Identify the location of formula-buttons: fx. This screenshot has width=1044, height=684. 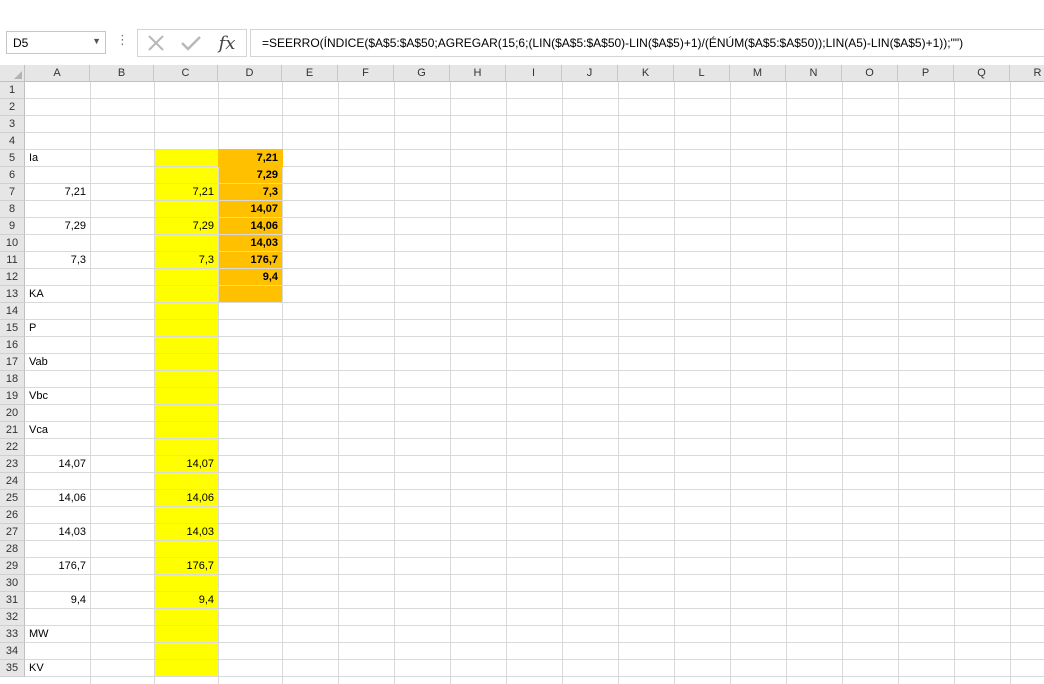
(192, 43).